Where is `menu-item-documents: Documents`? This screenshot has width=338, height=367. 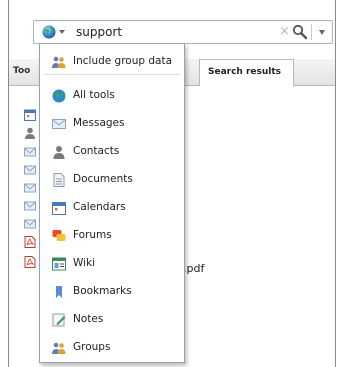
menu-item-documents: Documents is located at coordinates (112, 180).